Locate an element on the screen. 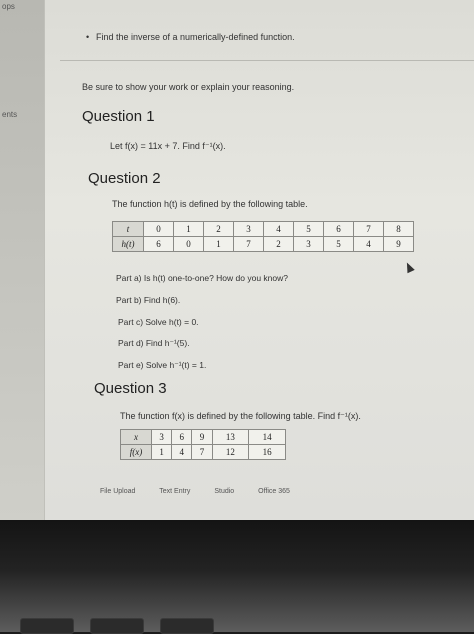 This screenshot has height=634, width=474. q2-part-c: Part c) Solve h(t) = 0. is located at coordinates (158, 322).